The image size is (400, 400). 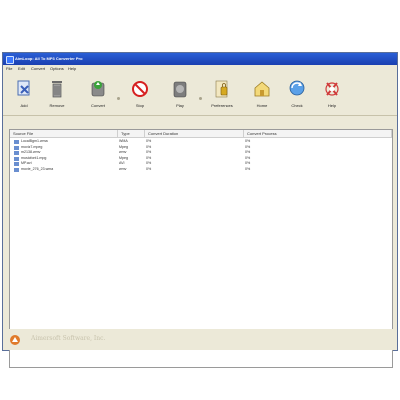 I want to click on add-button: Add, so click(x=24, y=95).